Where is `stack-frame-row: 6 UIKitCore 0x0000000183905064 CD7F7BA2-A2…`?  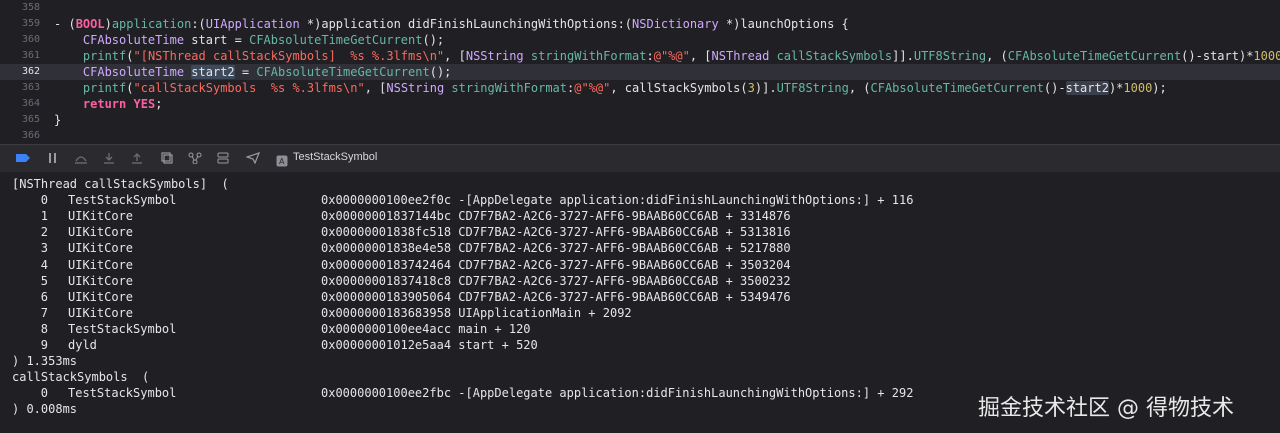
stack-frame-row: 6 UIKitCore 0x0000000183905064 CD7F7BA2-A2… is located at coordinates (612, 297).